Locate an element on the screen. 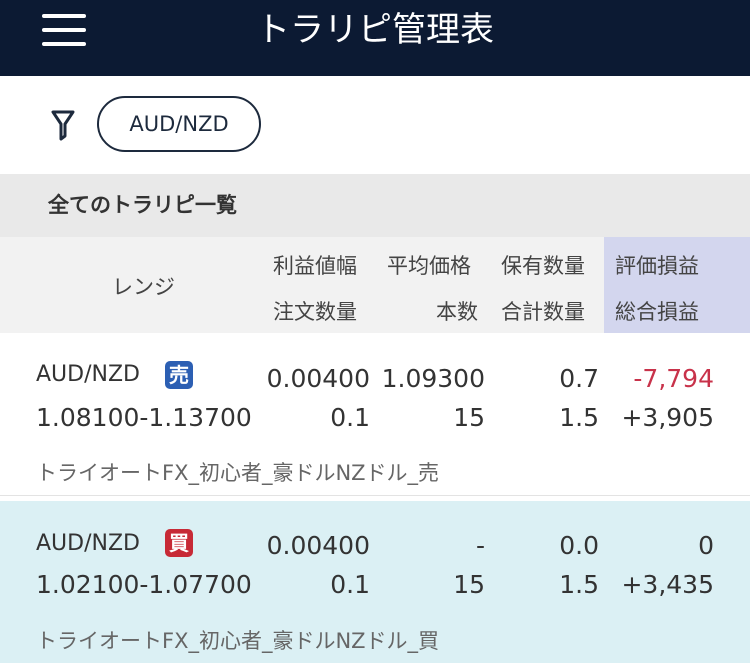 The height and width of the screenshot is (663, 750). buy-badge: 買 is located at coordinates (179, 543).